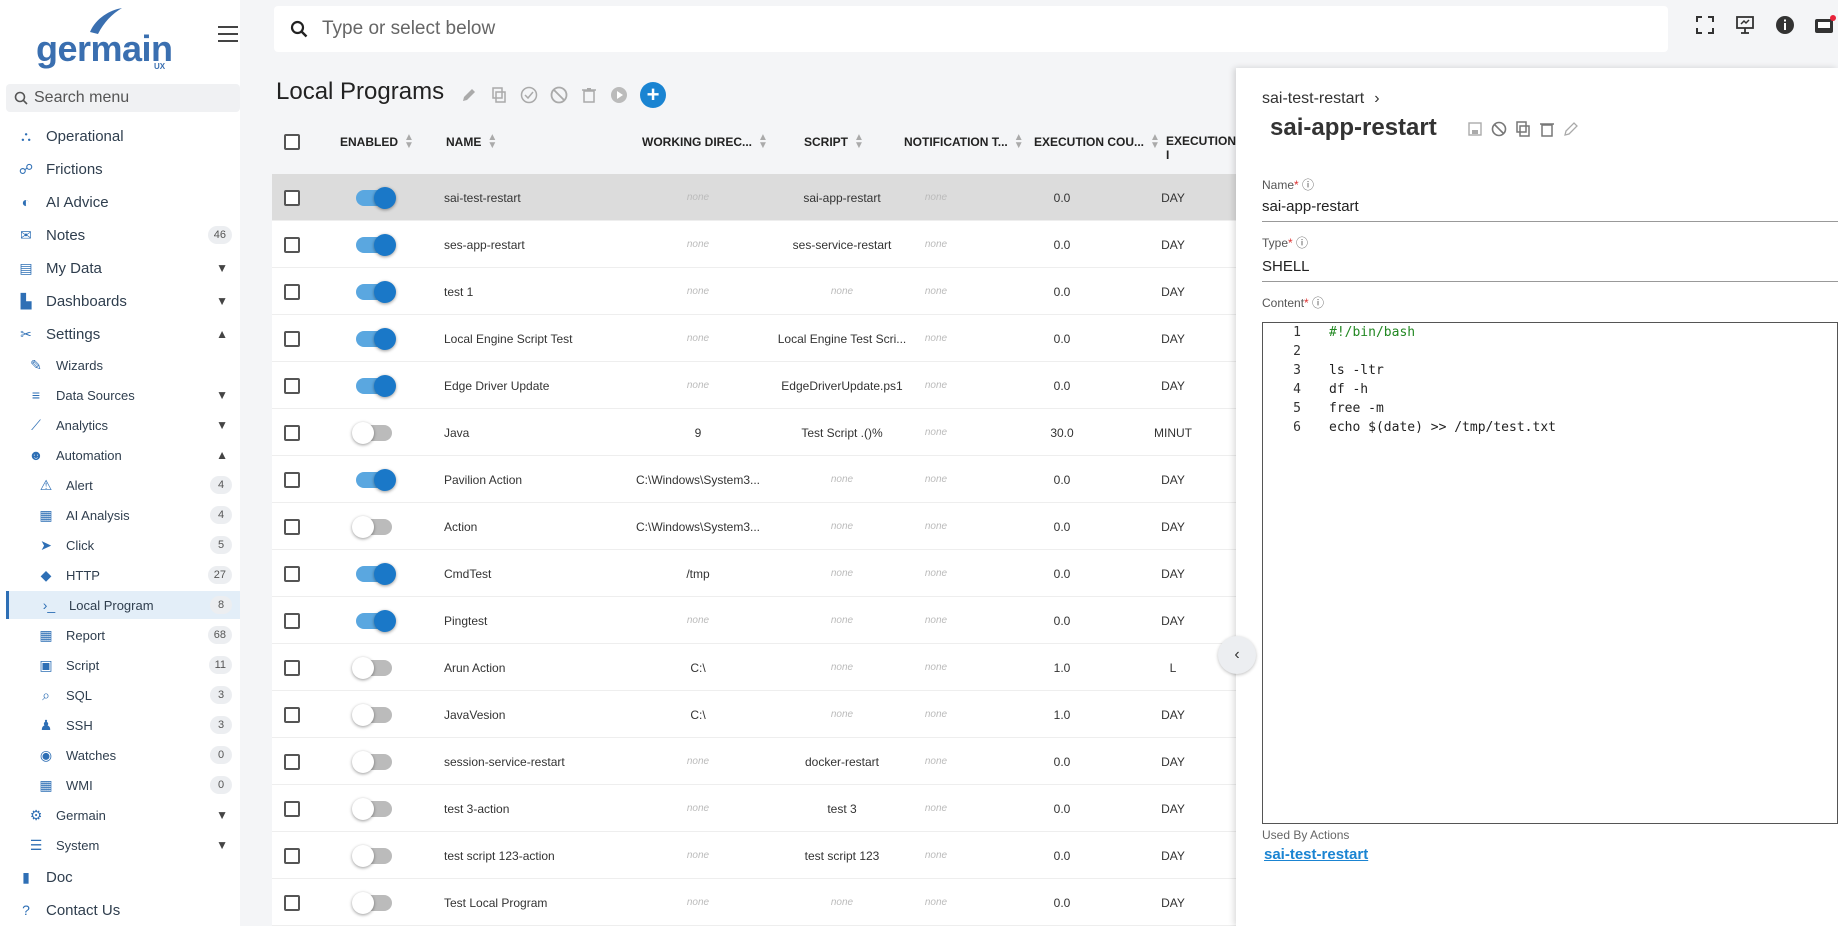 The height and width of the screenshot is (926, 1838). Describe the element at coordinates (1825, 25) in the screenshot. I see `notifications-icon` at that location.